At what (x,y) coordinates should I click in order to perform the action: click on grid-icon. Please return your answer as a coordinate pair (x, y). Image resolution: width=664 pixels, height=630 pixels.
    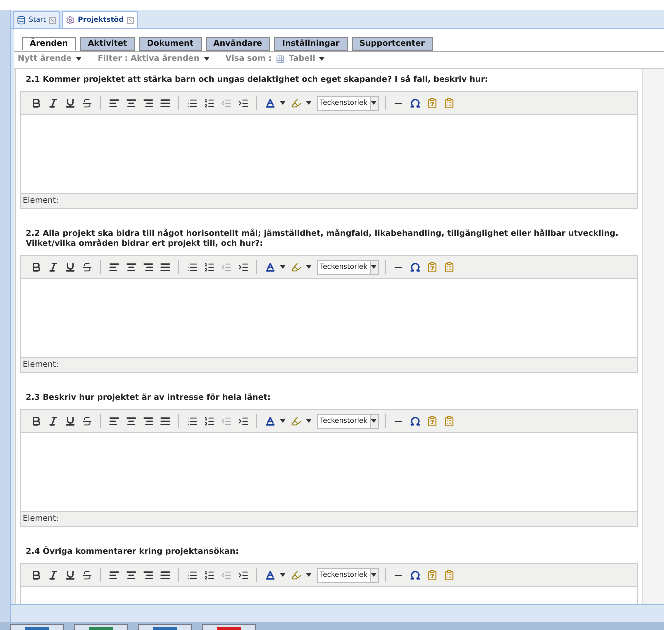
    Looking at the image, I should click on (280, 59).